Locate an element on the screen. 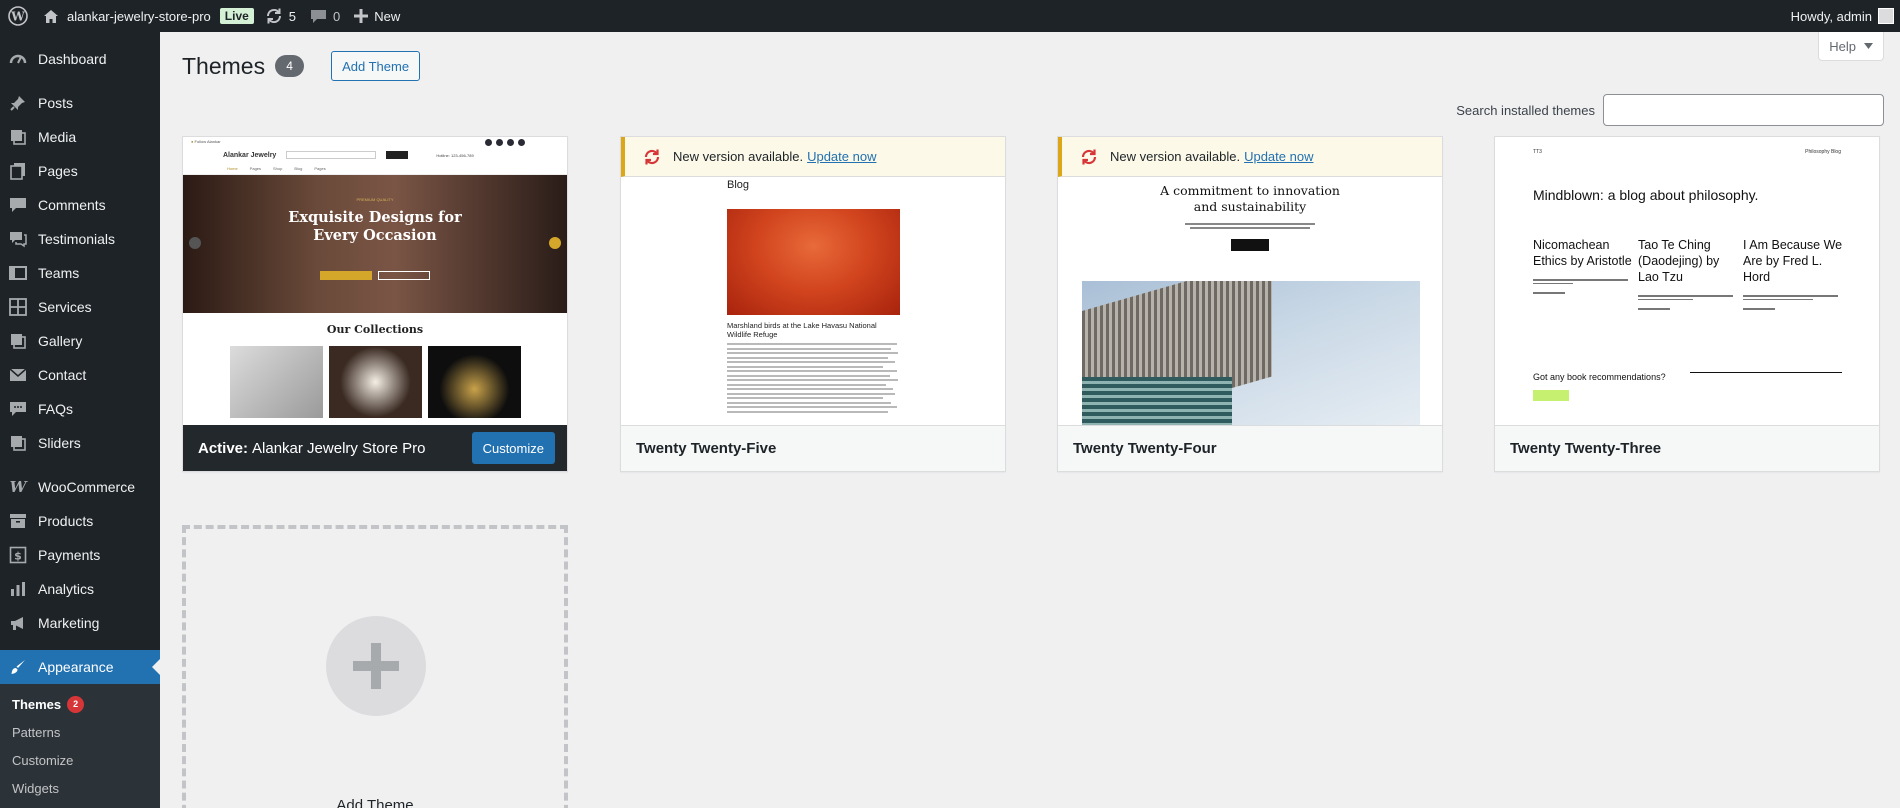  sidebar-item-woocommerce: W WooCommerce is located at coordinates (80, 487).